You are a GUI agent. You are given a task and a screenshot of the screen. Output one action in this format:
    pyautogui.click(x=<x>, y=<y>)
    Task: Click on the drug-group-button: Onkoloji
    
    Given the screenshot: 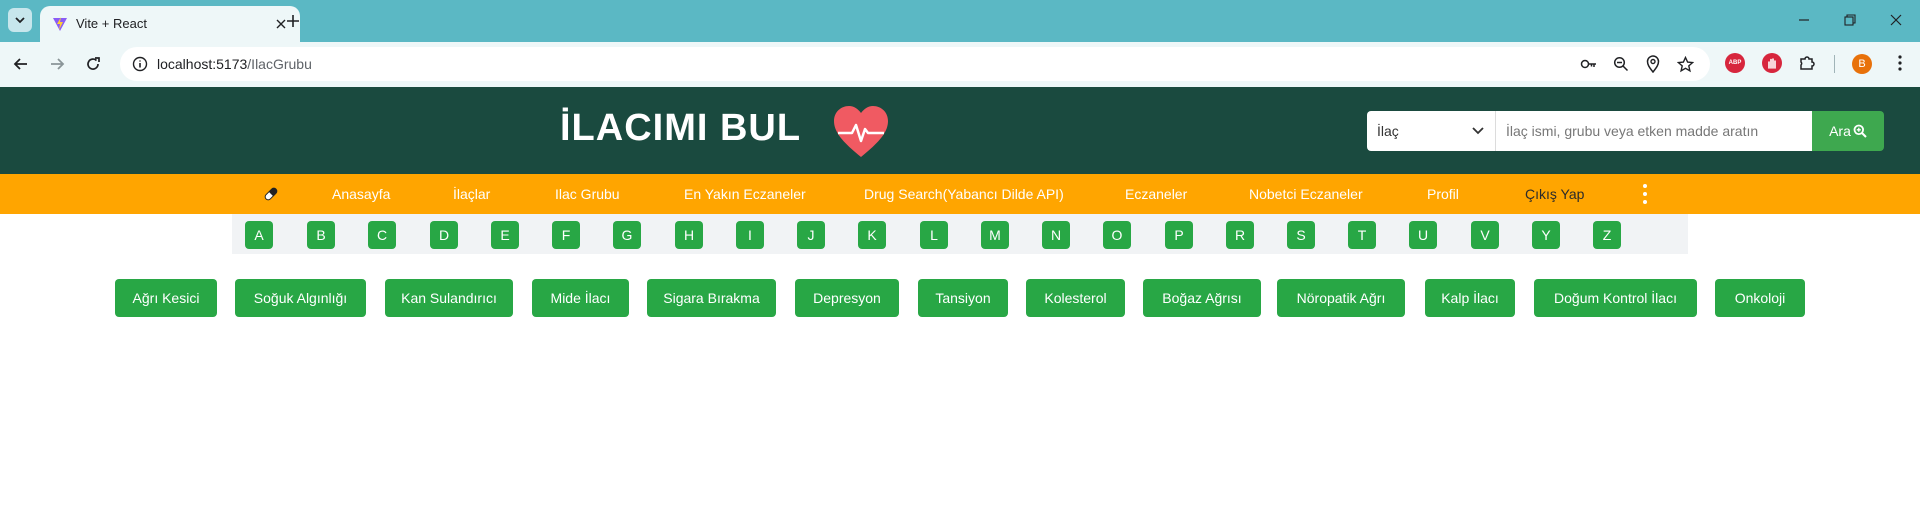 What is the action you would take?
    pyautogui.click(x=1760, y=298)
    